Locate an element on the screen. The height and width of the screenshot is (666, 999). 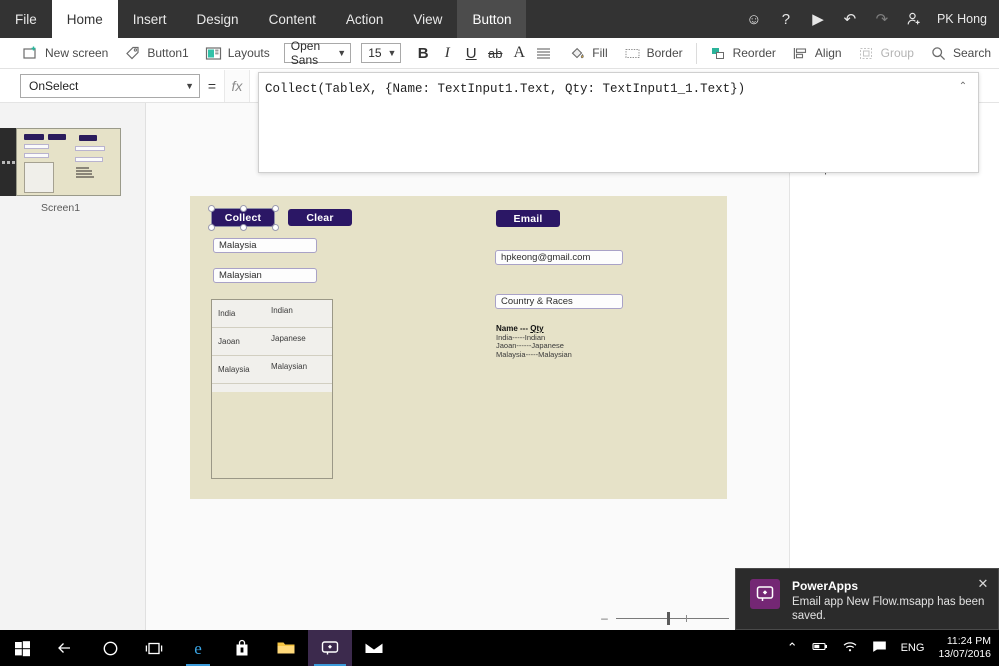
selection-handle-n is located at coordinates (243, 208).